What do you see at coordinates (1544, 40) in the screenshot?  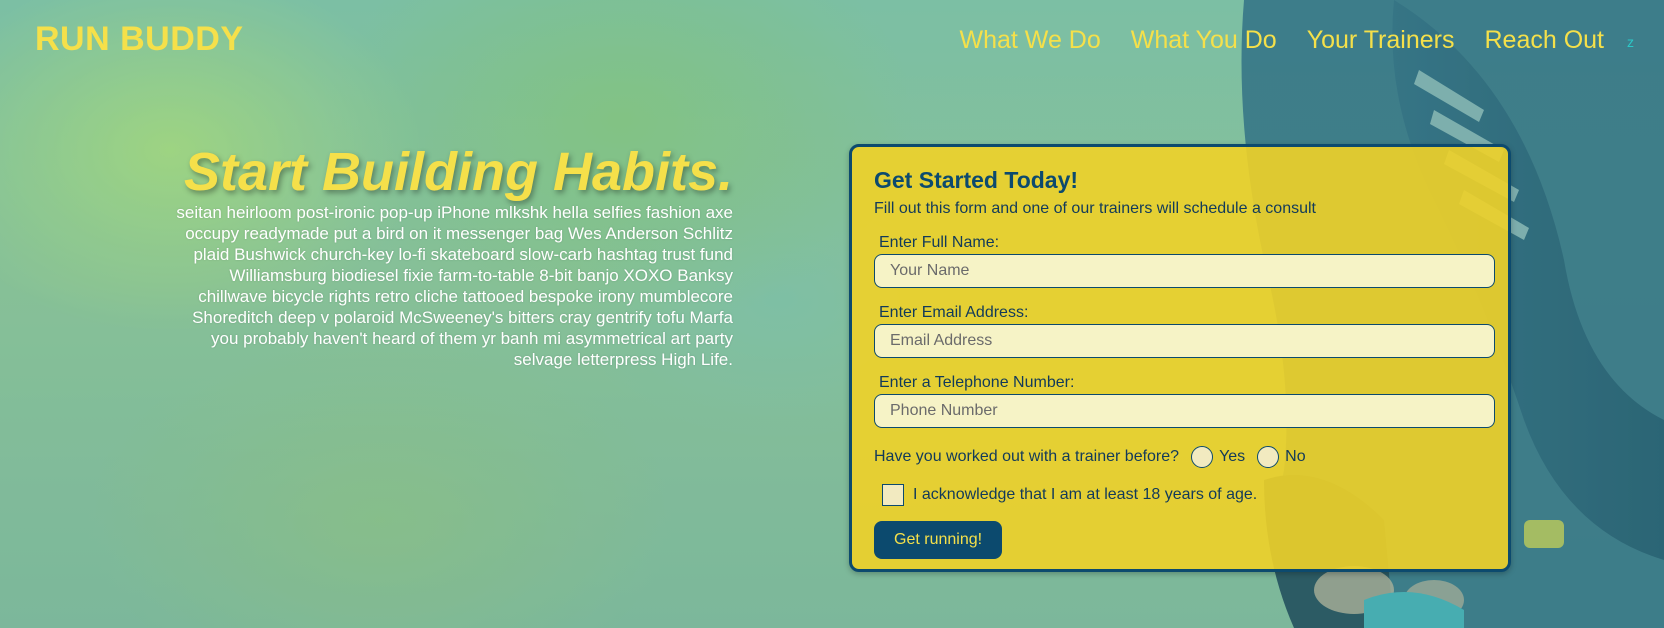 I see `nav-link-reach-out: Reach Out` at bounding box center [1544, 40].